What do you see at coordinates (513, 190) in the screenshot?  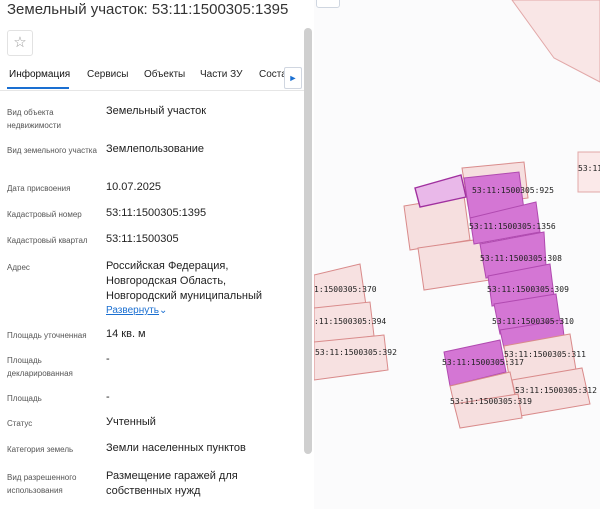 I see `parcel-label: 53:11:1500305:925` at bounding box center [513, 190].